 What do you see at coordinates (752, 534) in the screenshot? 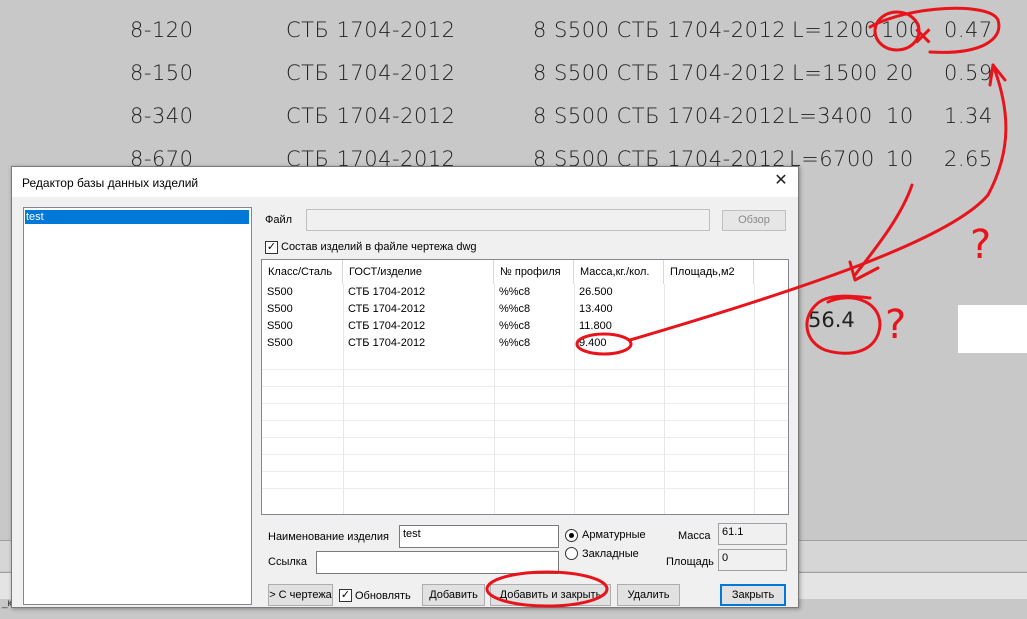
I see `mass-field: 61.1` at bounding box center [752, 534].